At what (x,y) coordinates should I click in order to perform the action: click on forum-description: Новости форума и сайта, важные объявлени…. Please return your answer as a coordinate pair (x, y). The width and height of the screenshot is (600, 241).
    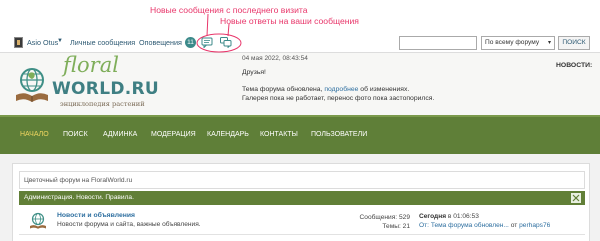
    Looking at the image, I should click on (129, 224).